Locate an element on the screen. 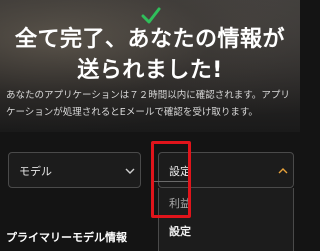  chevron-up-icon is located at coordinates (283, 171).